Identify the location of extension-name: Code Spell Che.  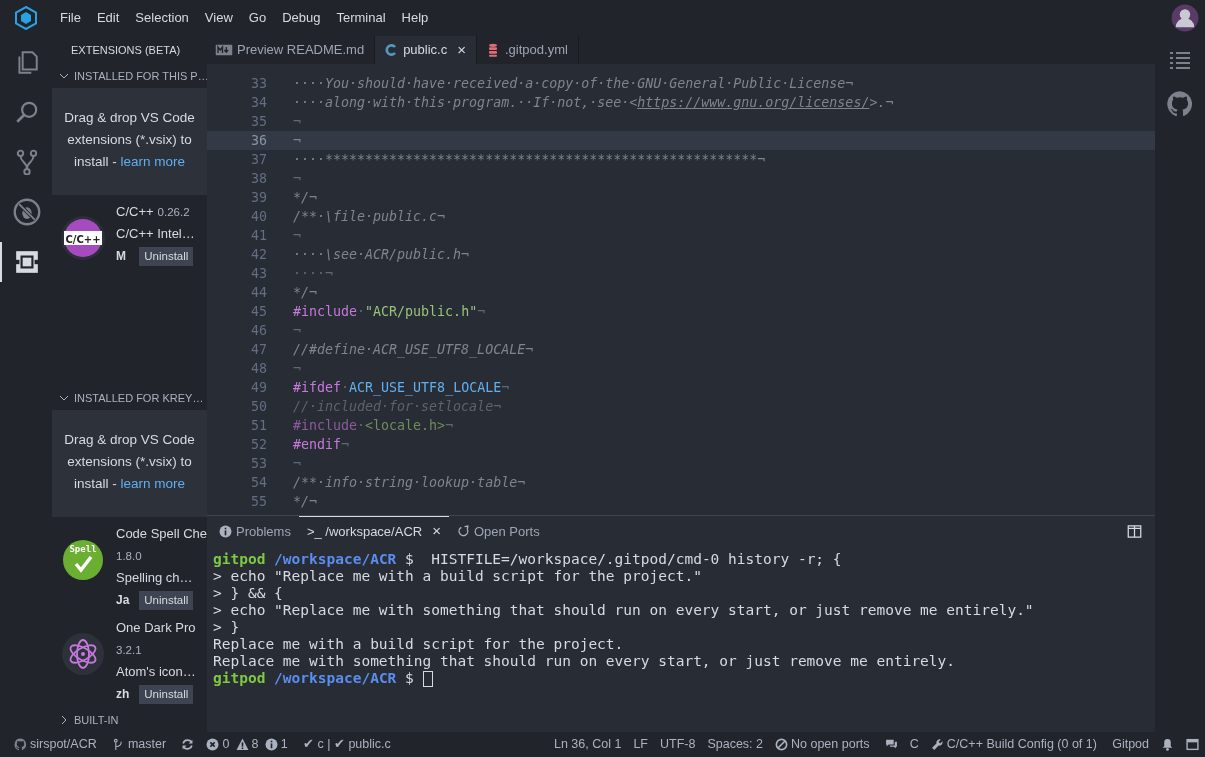
(161, 534).